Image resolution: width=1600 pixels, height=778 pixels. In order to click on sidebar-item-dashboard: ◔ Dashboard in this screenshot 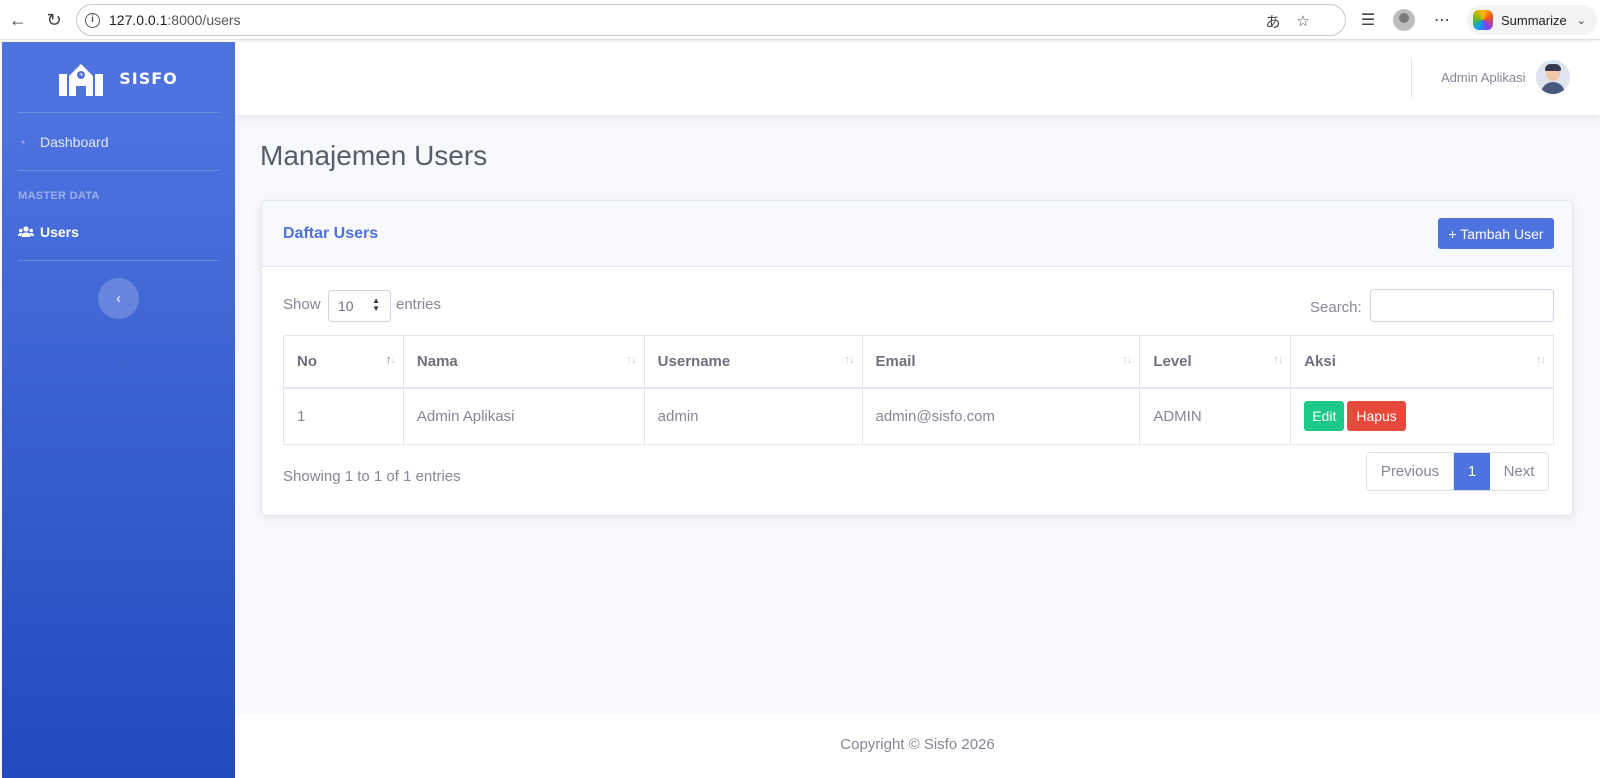, I will do `click(63, 142)`.